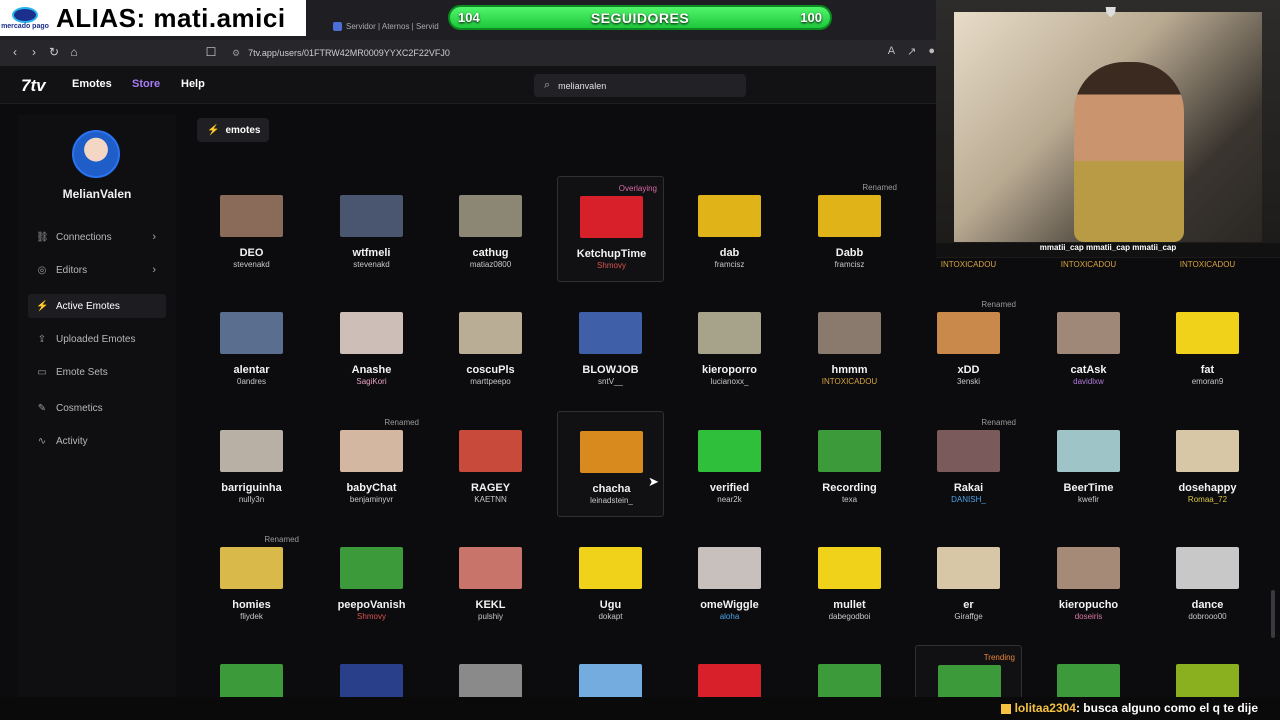 Image resolution: width=1280 pixels, height=720 pixels. I want to click on emote-owner: fliydek, so click(251, 616).